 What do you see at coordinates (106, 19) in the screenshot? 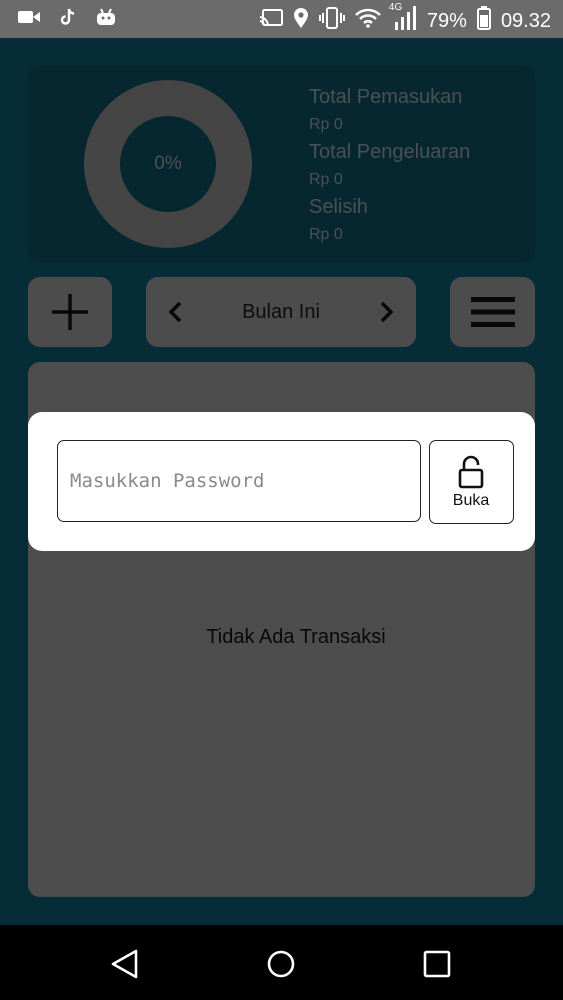
I see `android-icon` at bounding box center [106, 19].